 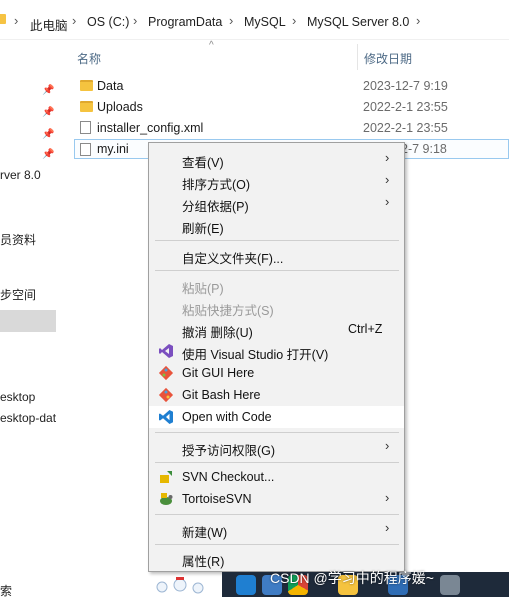 I want to click on list-item: installer_config.xml 2022-2-1 23:55, so click(x=291, y=128).